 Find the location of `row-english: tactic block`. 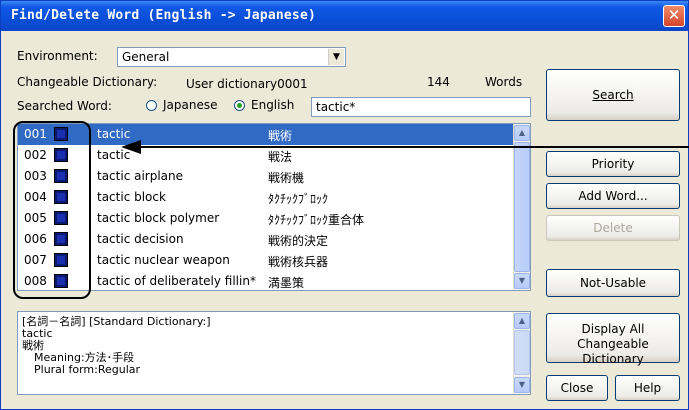

row-english: tactic block is located at coordinates (131, 197).